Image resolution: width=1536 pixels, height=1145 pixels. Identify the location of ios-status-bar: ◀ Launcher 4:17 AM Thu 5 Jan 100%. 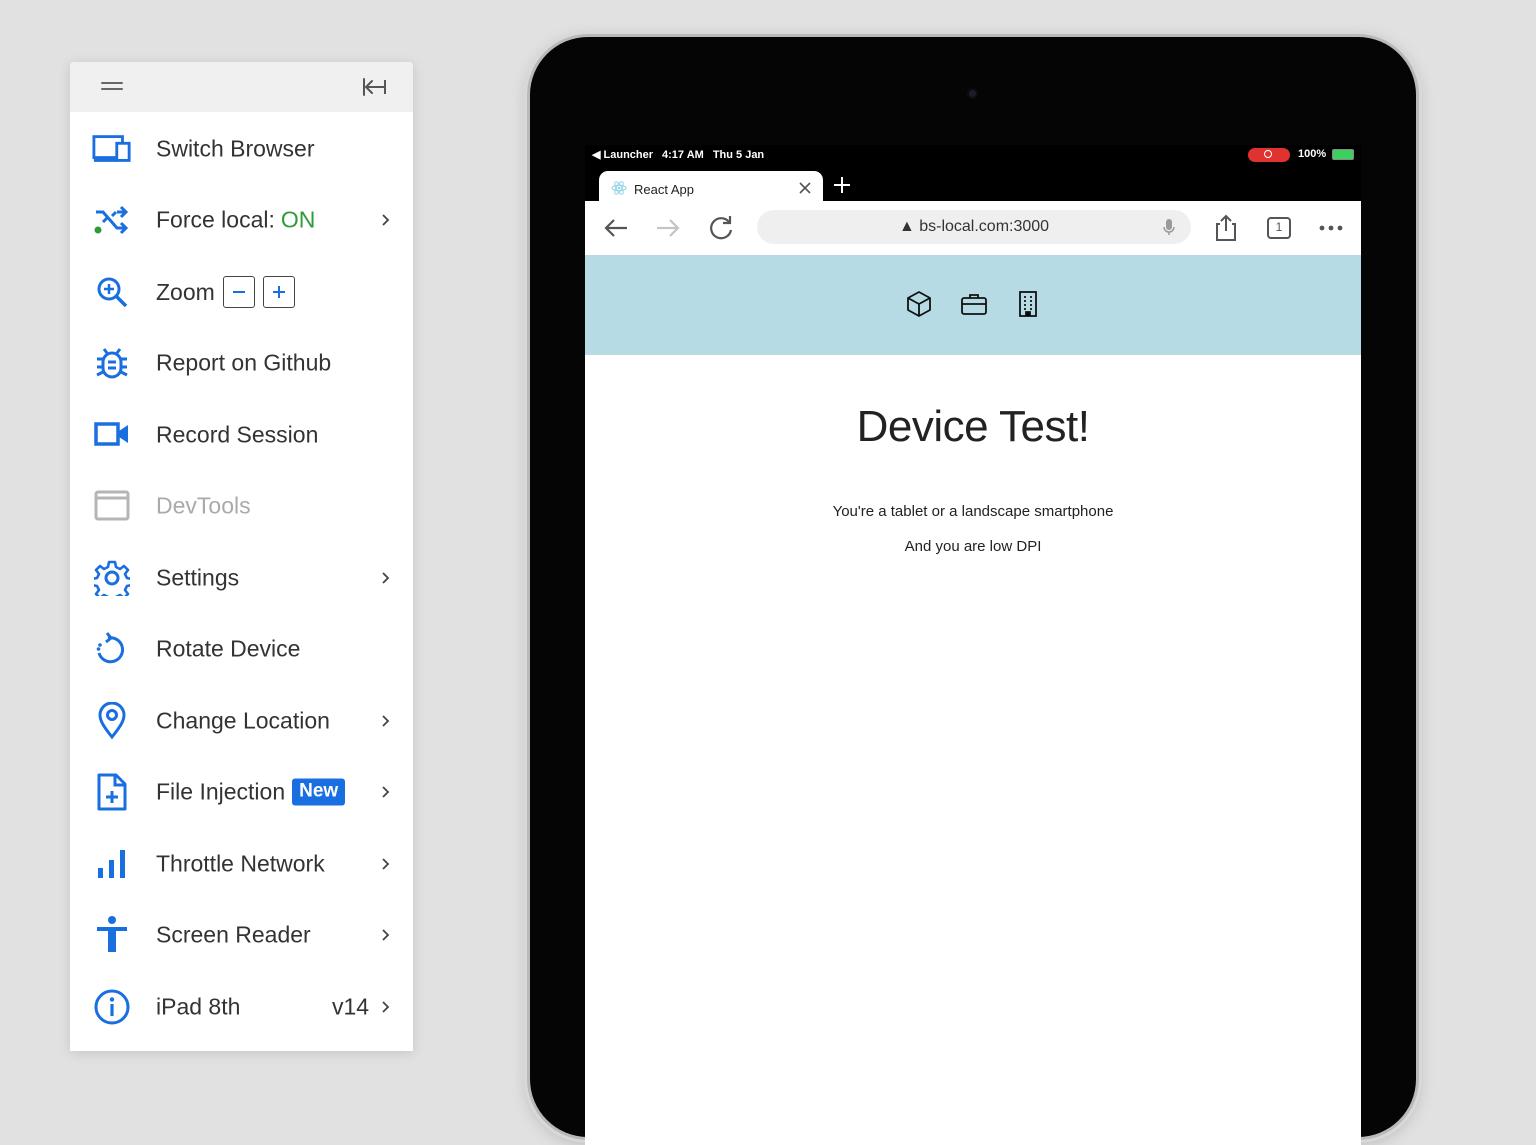
(973, 155).